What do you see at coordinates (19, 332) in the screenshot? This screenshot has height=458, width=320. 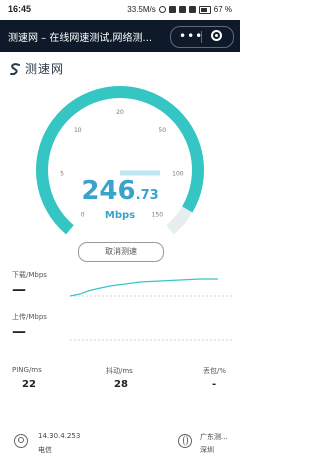 I see `upload-value: —` at bounding box center [19, 332].